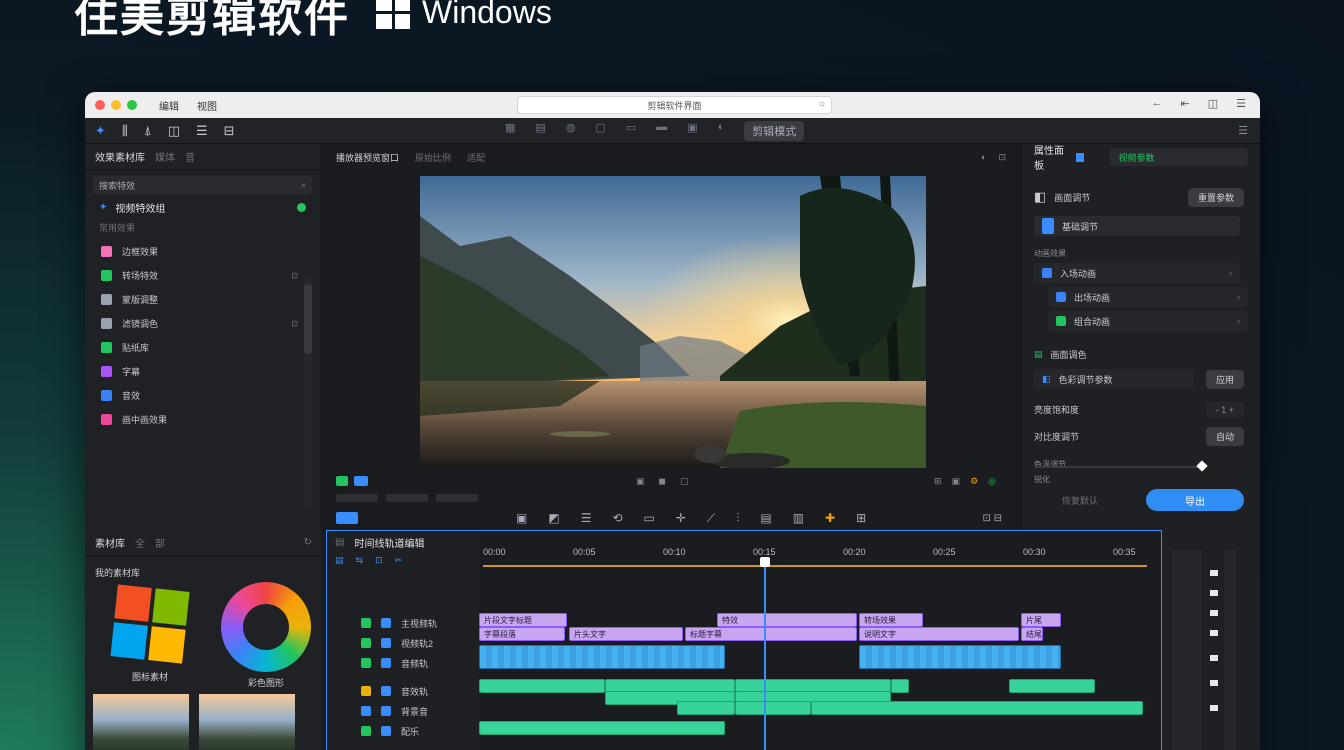  Describe the element at coordinates (205, 252) in the screenshot. I see `effect-item: 边框效果` at that location.